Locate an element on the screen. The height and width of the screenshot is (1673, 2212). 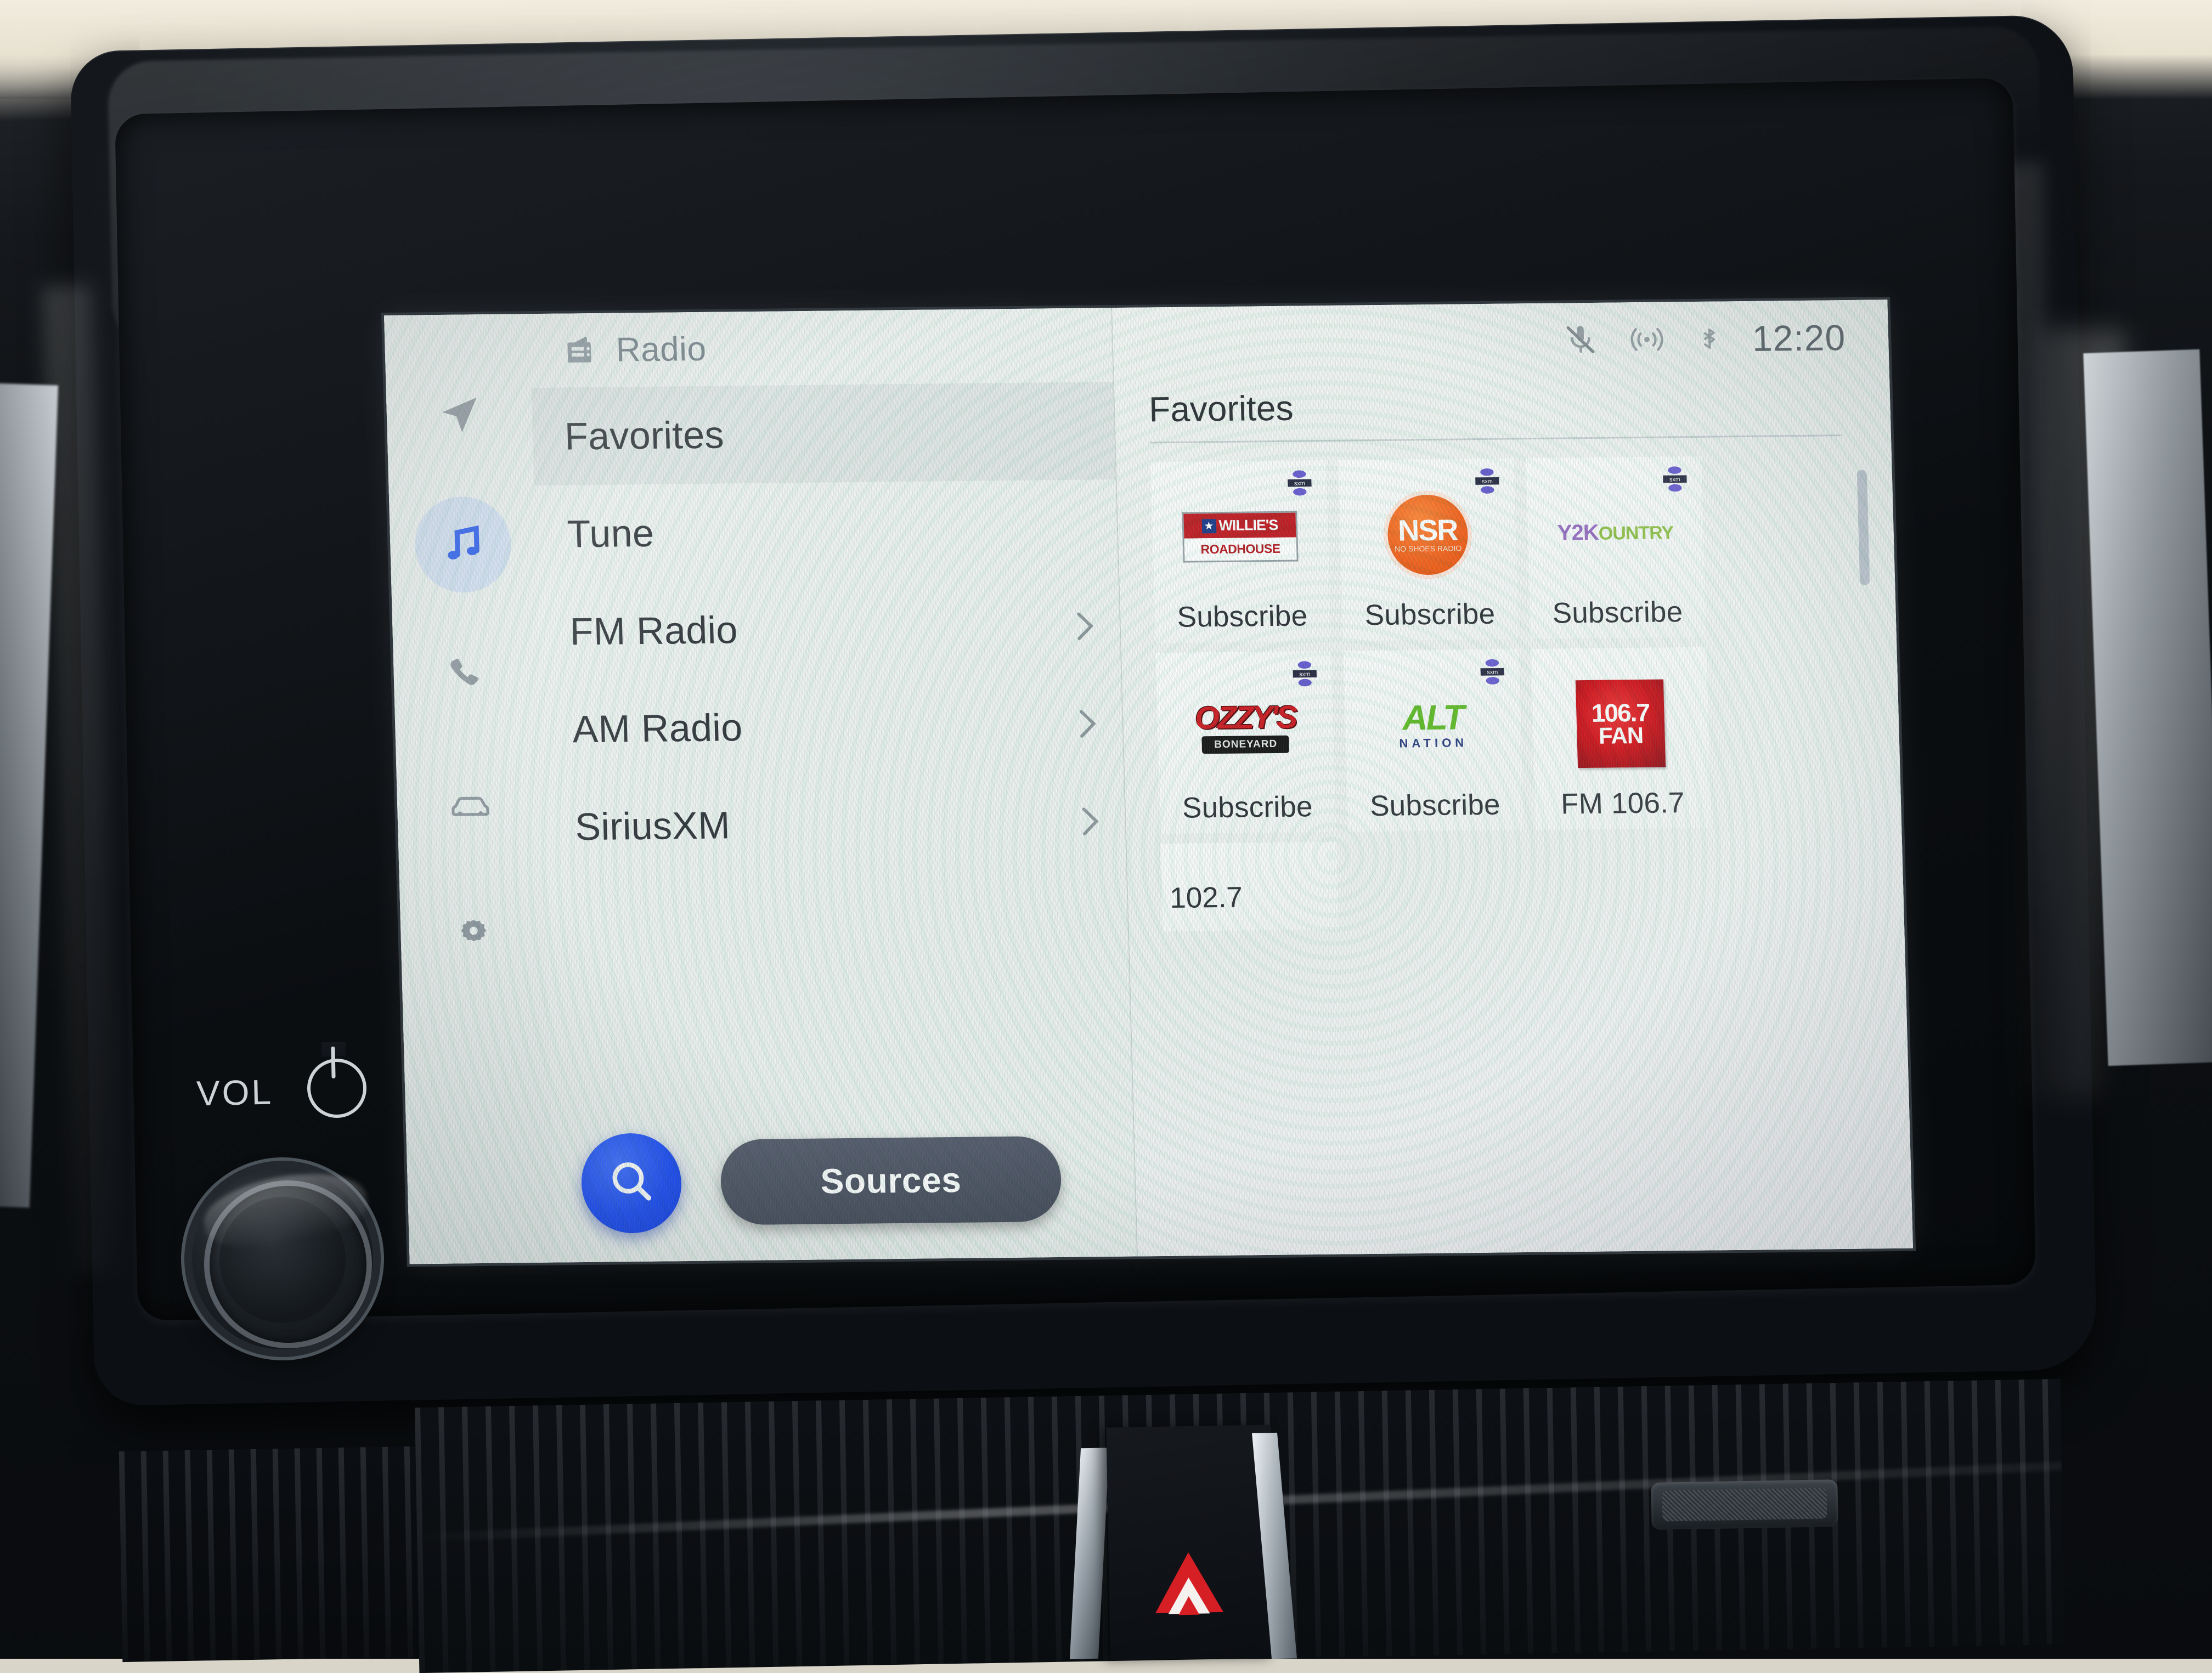
dash-grip-mesh is located at coordinates (1744, 1505).